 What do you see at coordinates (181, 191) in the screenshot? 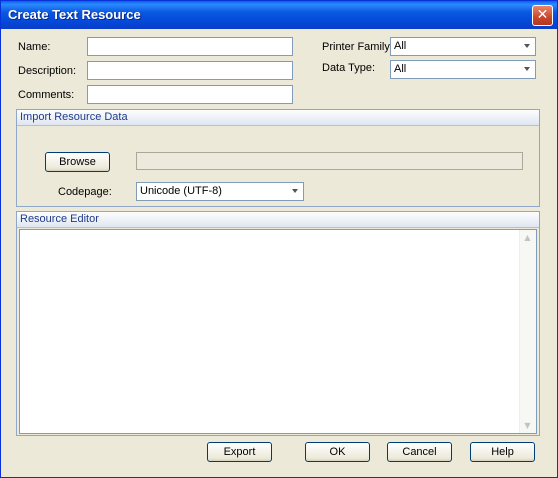
I see `codepage-value: Unicode (UTF-8)` at bounding box center [181, 191].